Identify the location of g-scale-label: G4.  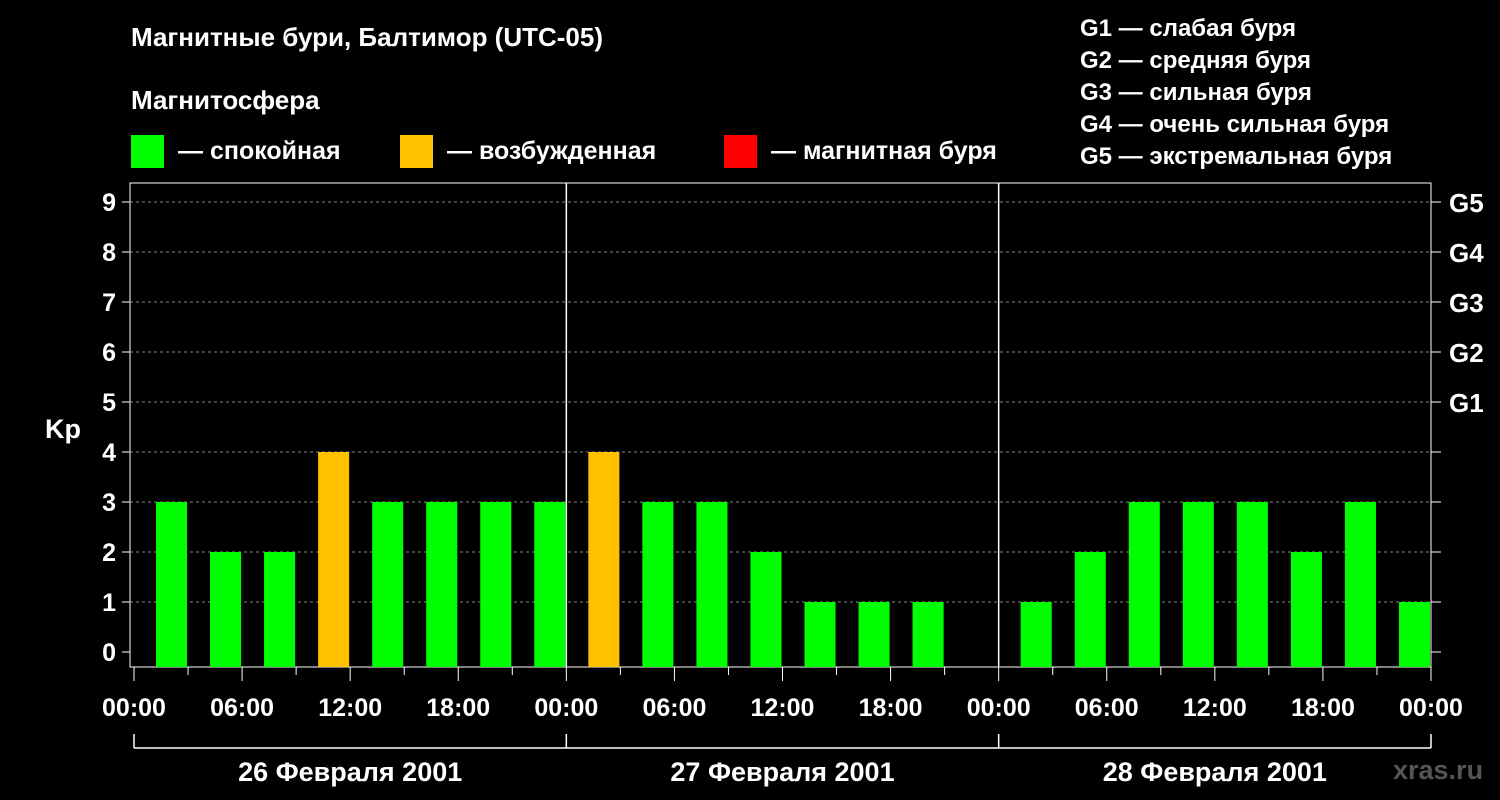
(1466, 253).